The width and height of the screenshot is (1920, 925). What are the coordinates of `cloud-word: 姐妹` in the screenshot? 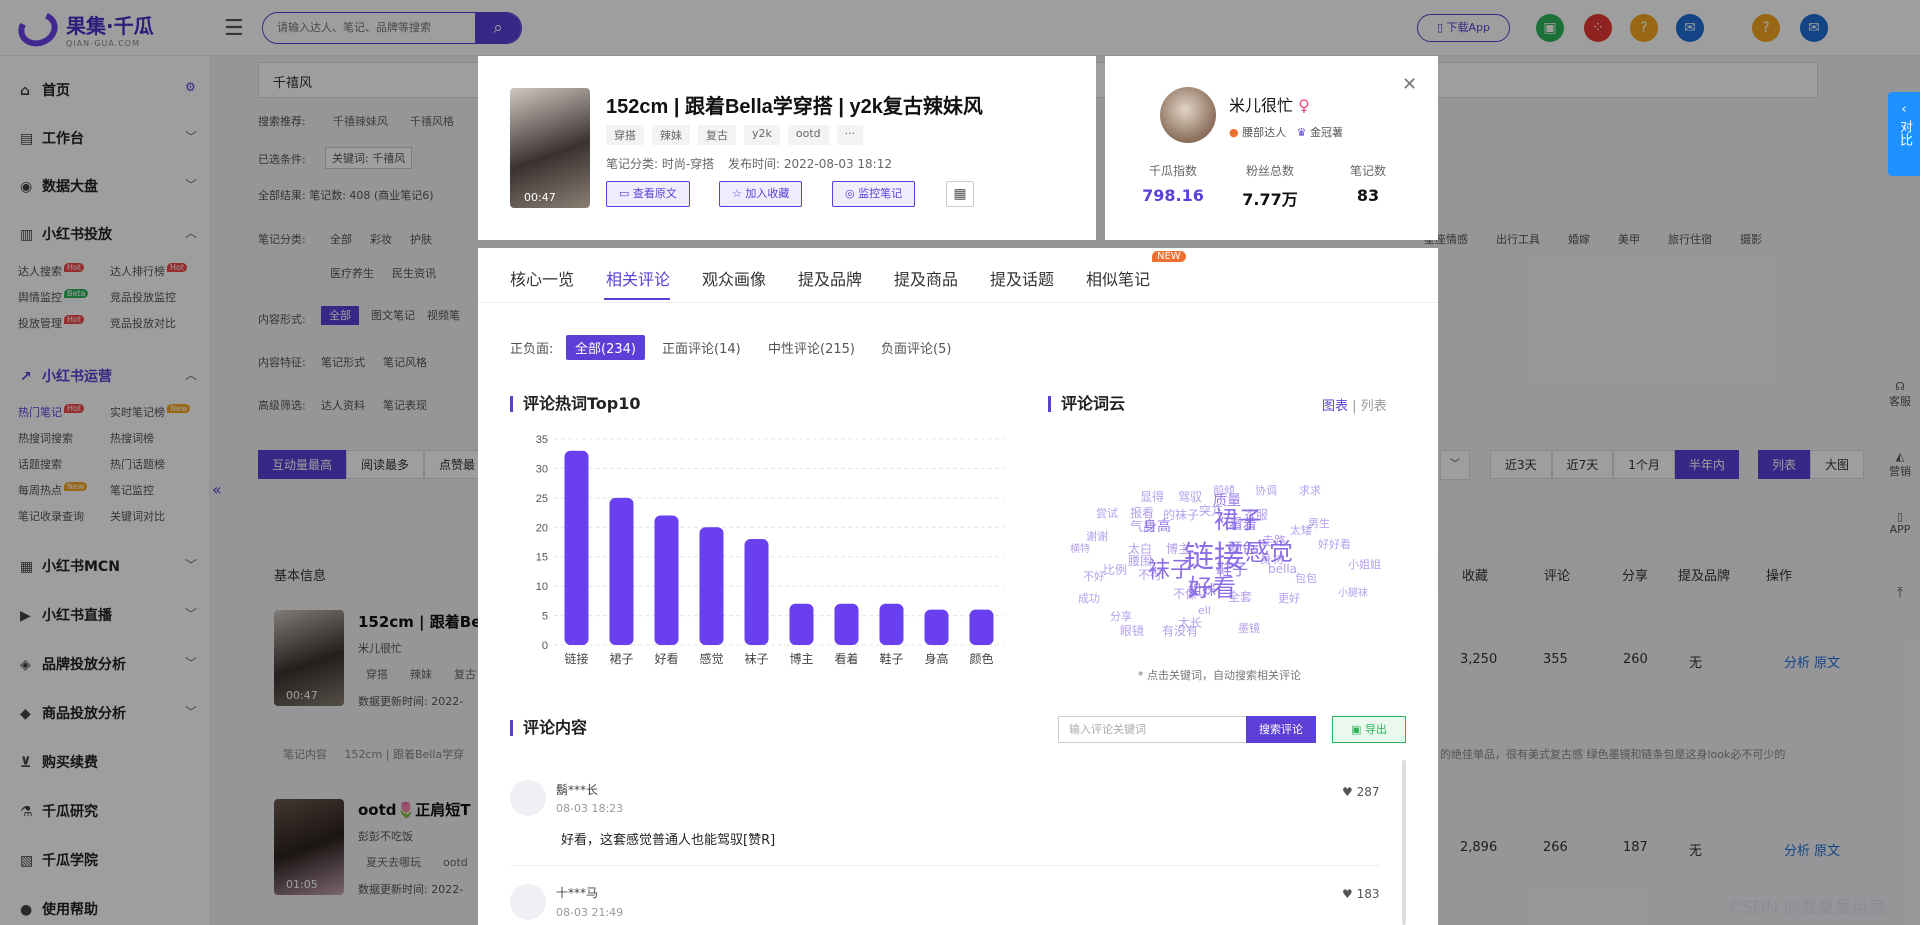 It's located at (1202, 590).